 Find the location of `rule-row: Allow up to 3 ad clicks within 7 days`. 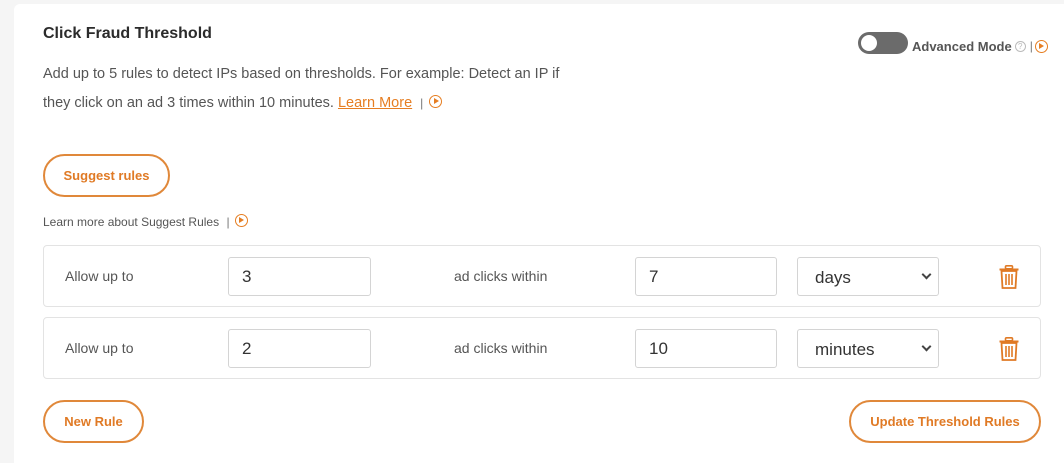

rule-row: Allow up to 3 ad clicks within 7 days is located at coordinates (542, 276).